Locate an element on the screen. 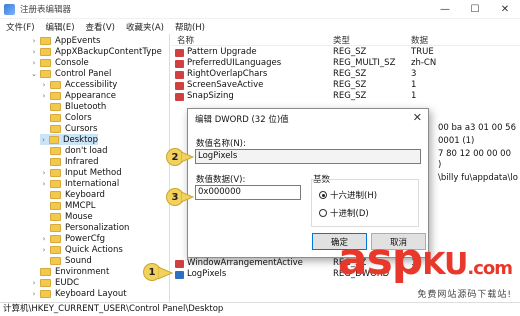  tree-item: Environment is located at coordinates (69, 271).